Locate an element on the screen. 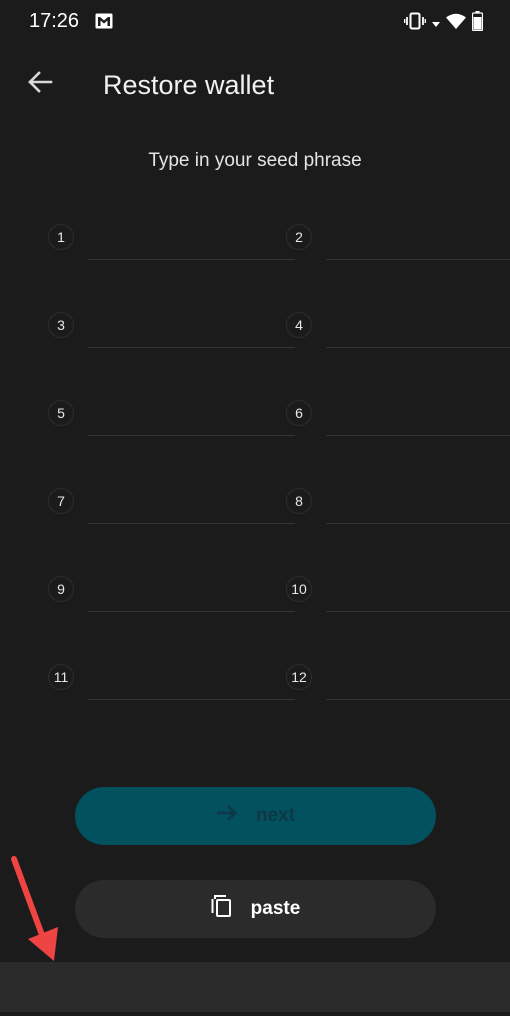 Image resolution: width=510 pixels, height=1016 pixels. seed-word-field-2: 2 is located at coordinates (398, 241).